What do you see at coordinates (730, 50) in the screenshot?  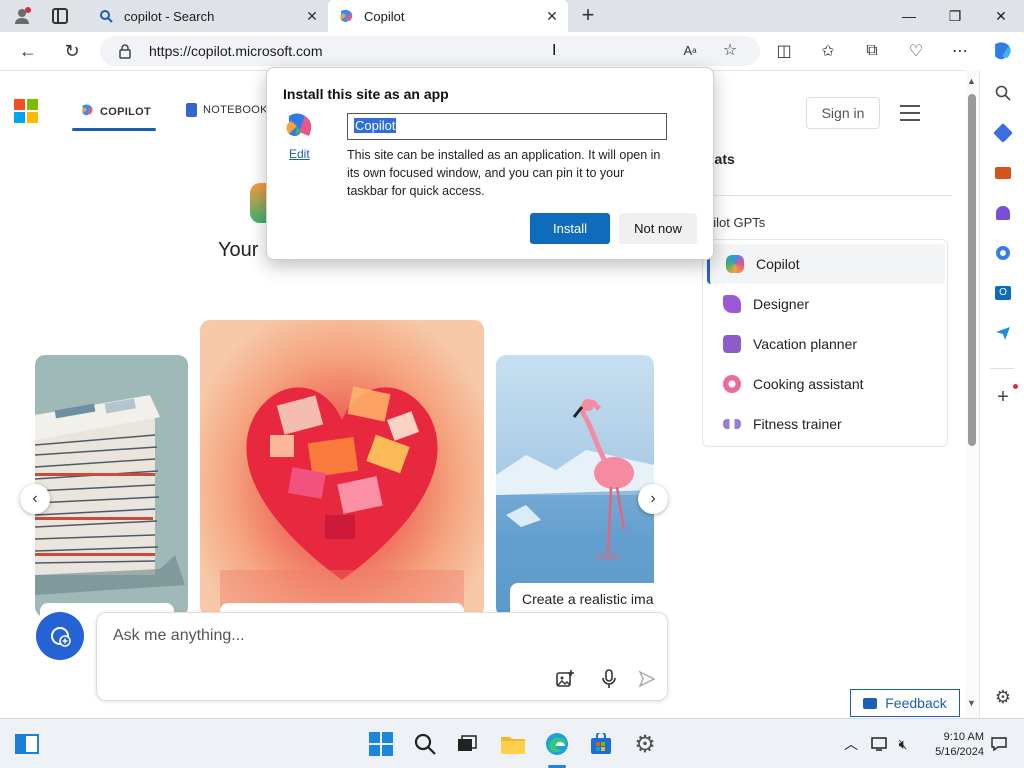 I see `favorite-star-icon: ☆` at bounding box center [730, 50].